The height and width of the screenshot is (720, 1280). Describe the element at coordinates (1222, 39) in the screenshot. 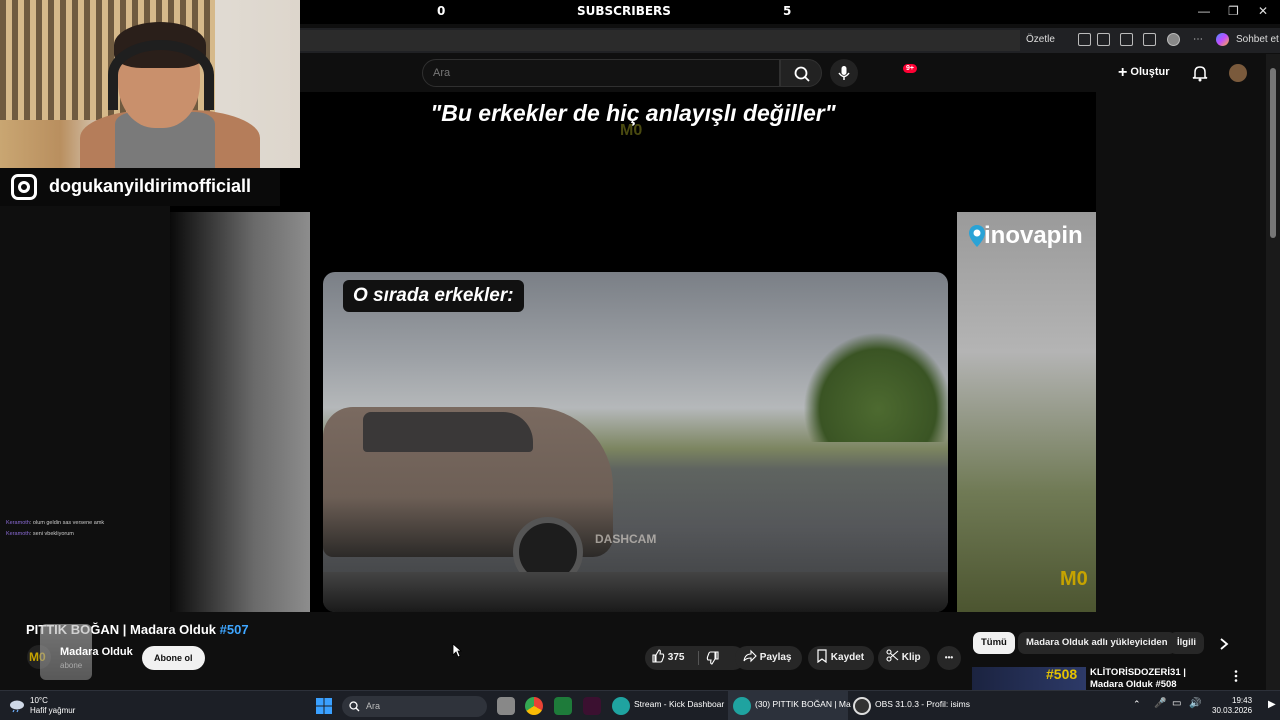

I see `copilot-icon` at that location.